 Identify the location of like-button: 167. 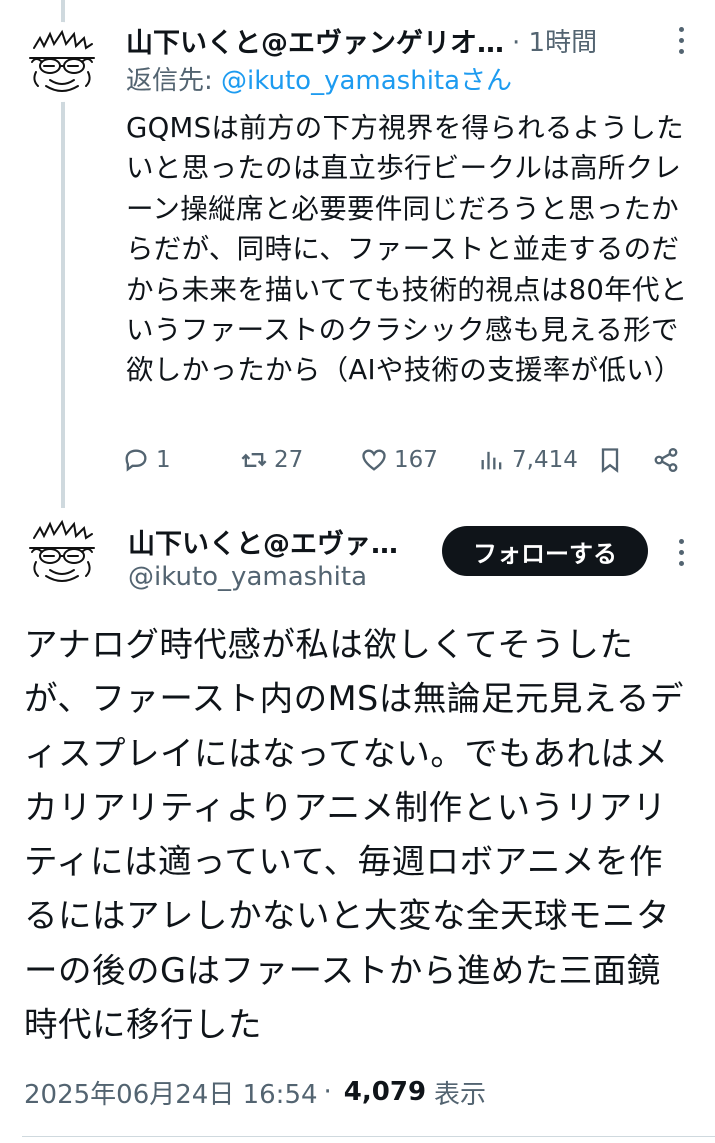
(399, 460).